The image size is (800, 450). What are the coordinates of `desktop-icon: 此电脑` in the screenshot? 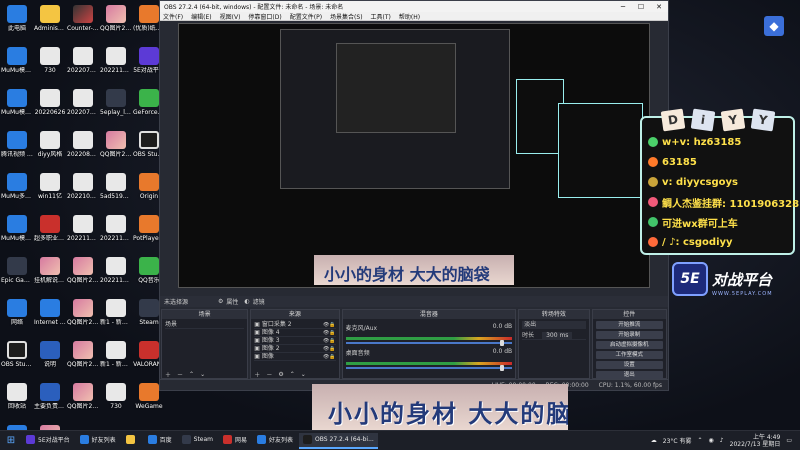 It's located at (17, 22).